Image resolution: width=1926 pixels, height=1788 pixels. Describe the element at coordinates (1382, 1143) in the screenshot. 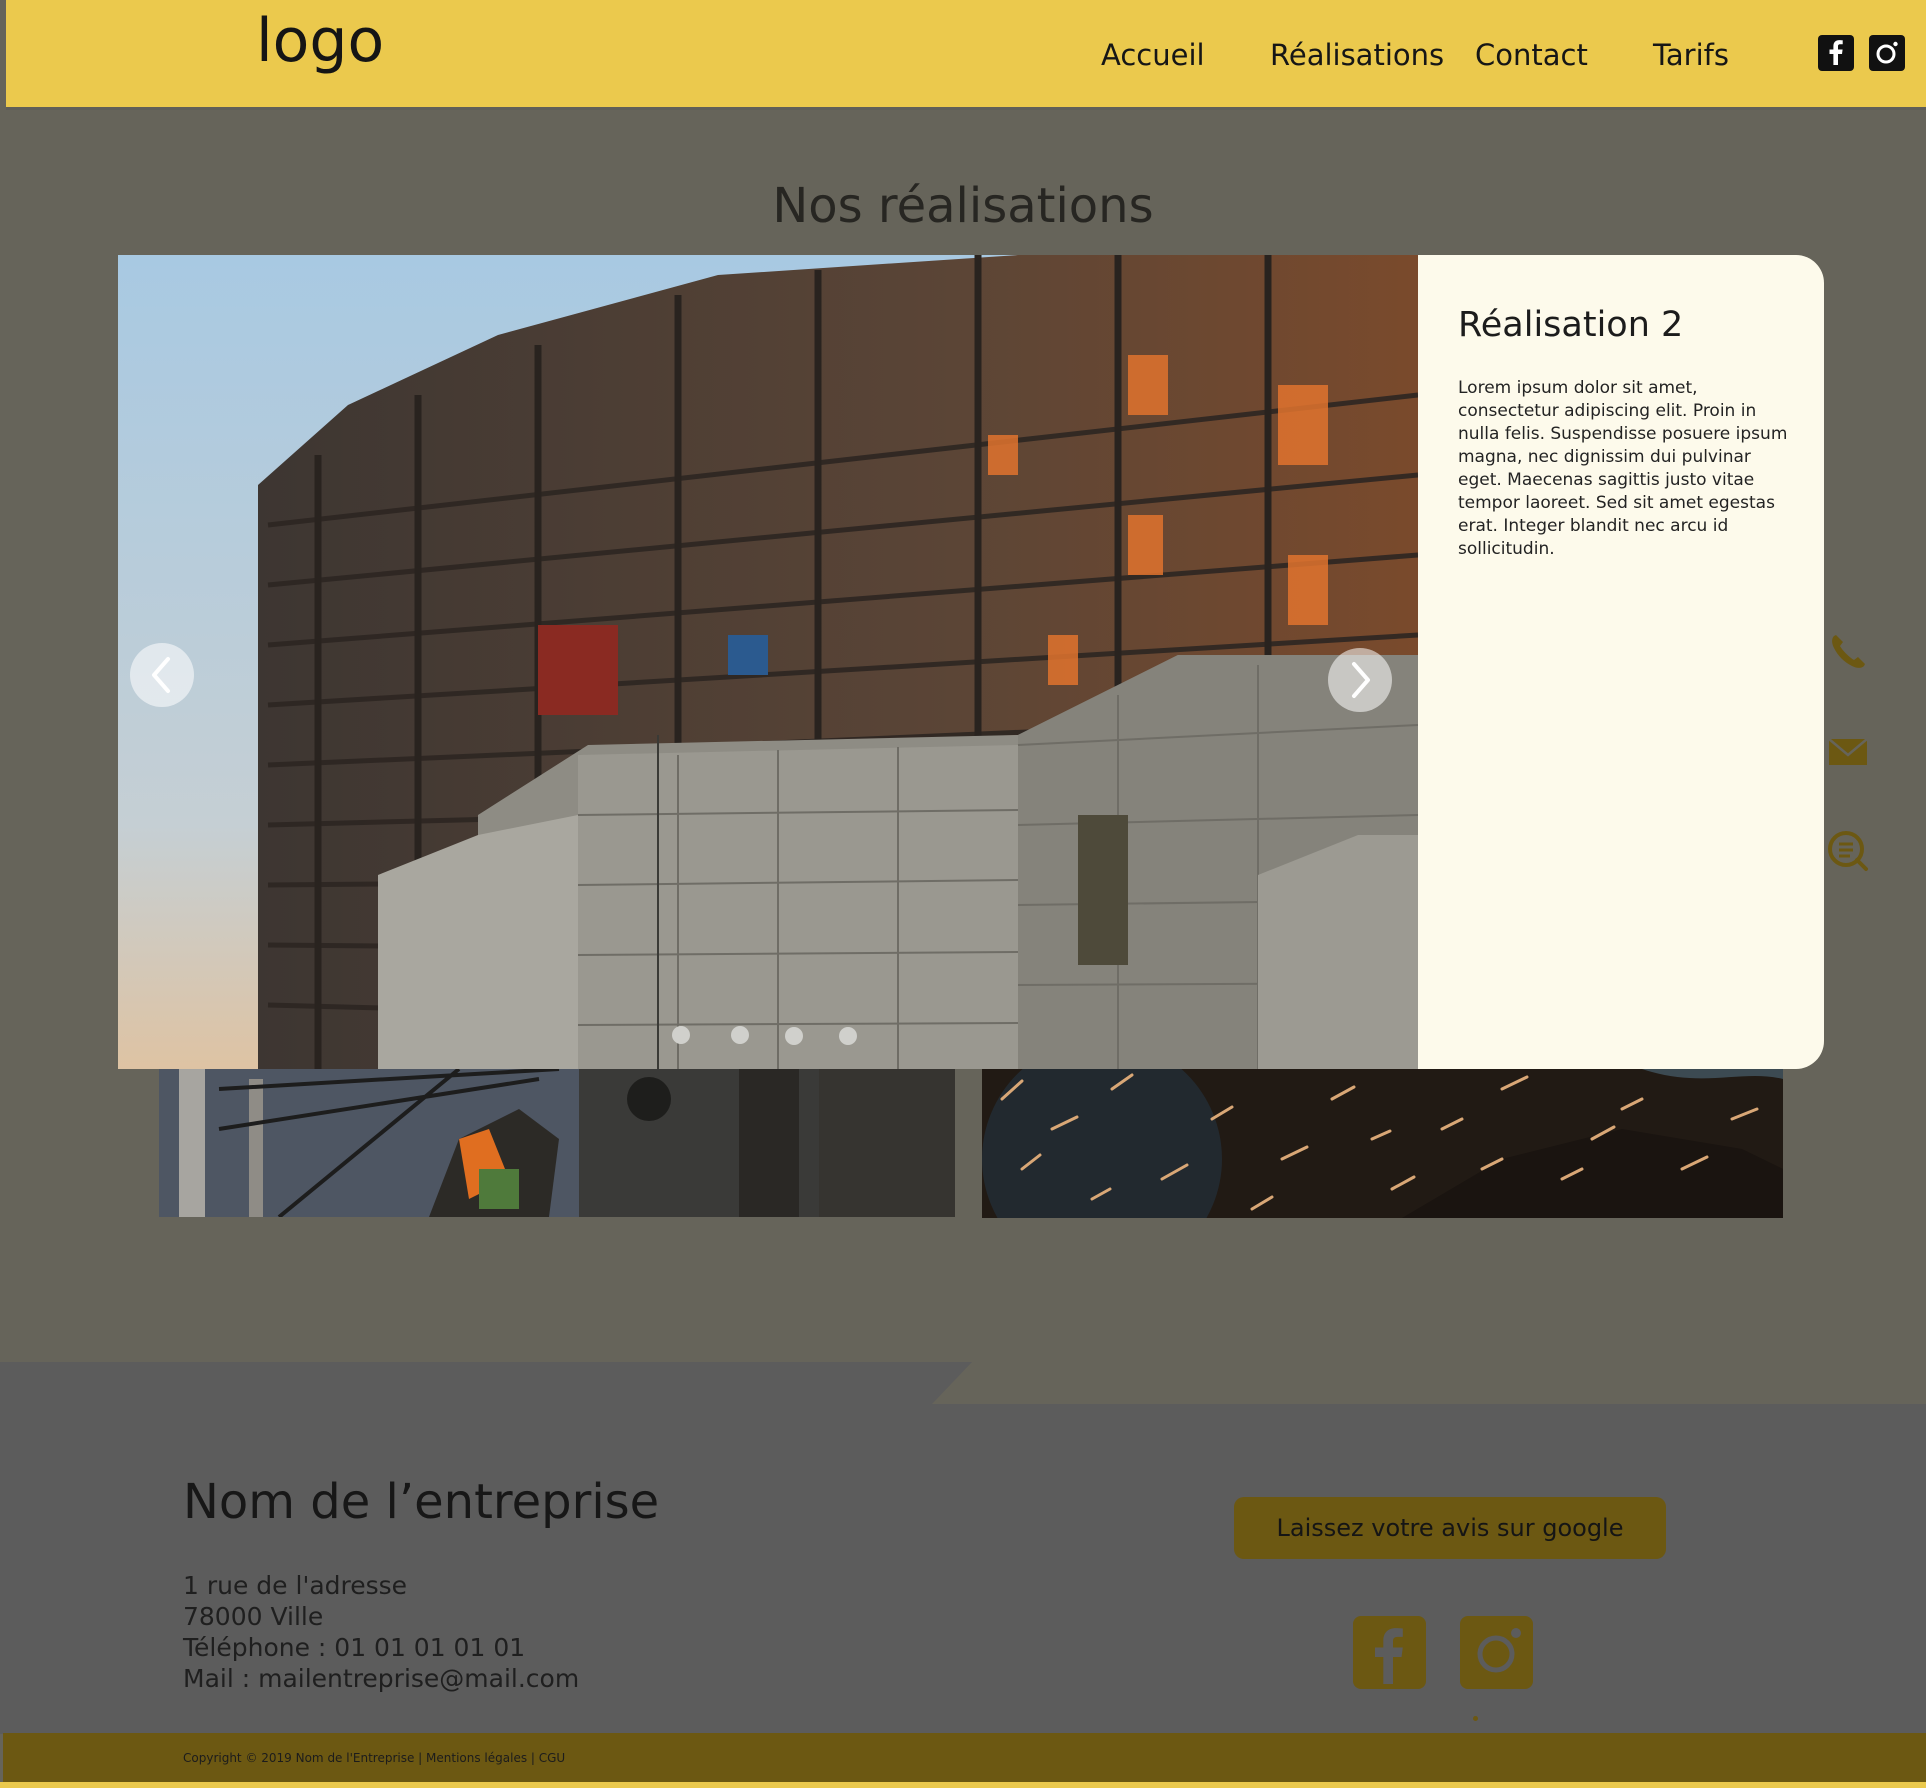

I see `thumbnail-sparks-image` at that location.